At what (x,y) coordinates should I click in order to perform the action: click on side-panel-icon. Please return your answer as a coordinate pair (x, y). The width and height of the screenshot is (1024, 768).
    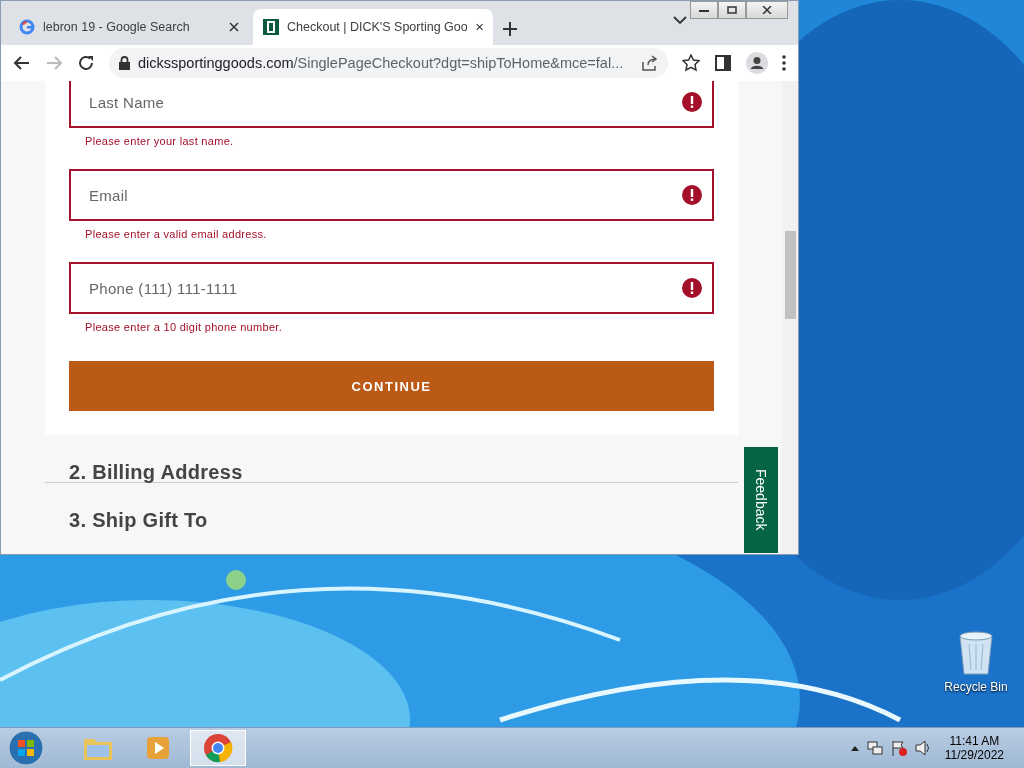
    Looking at the image, I should click on (723, 63).